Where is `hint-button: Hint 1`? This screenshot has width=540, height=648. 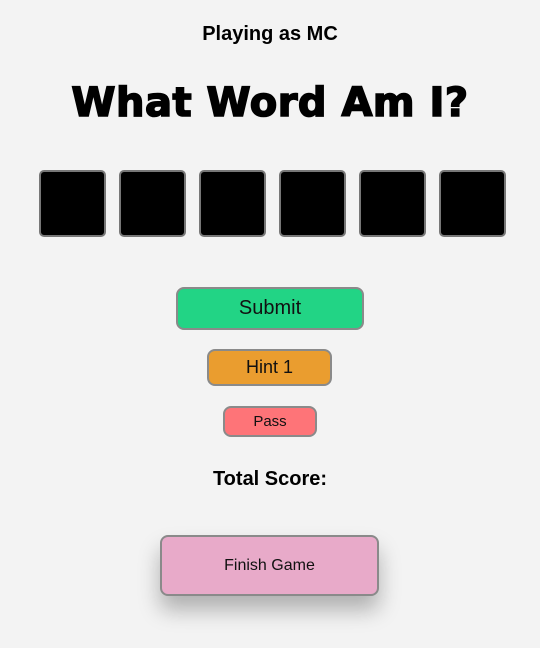
hint-button: Hint 1 is located at coordinates (269, 367).